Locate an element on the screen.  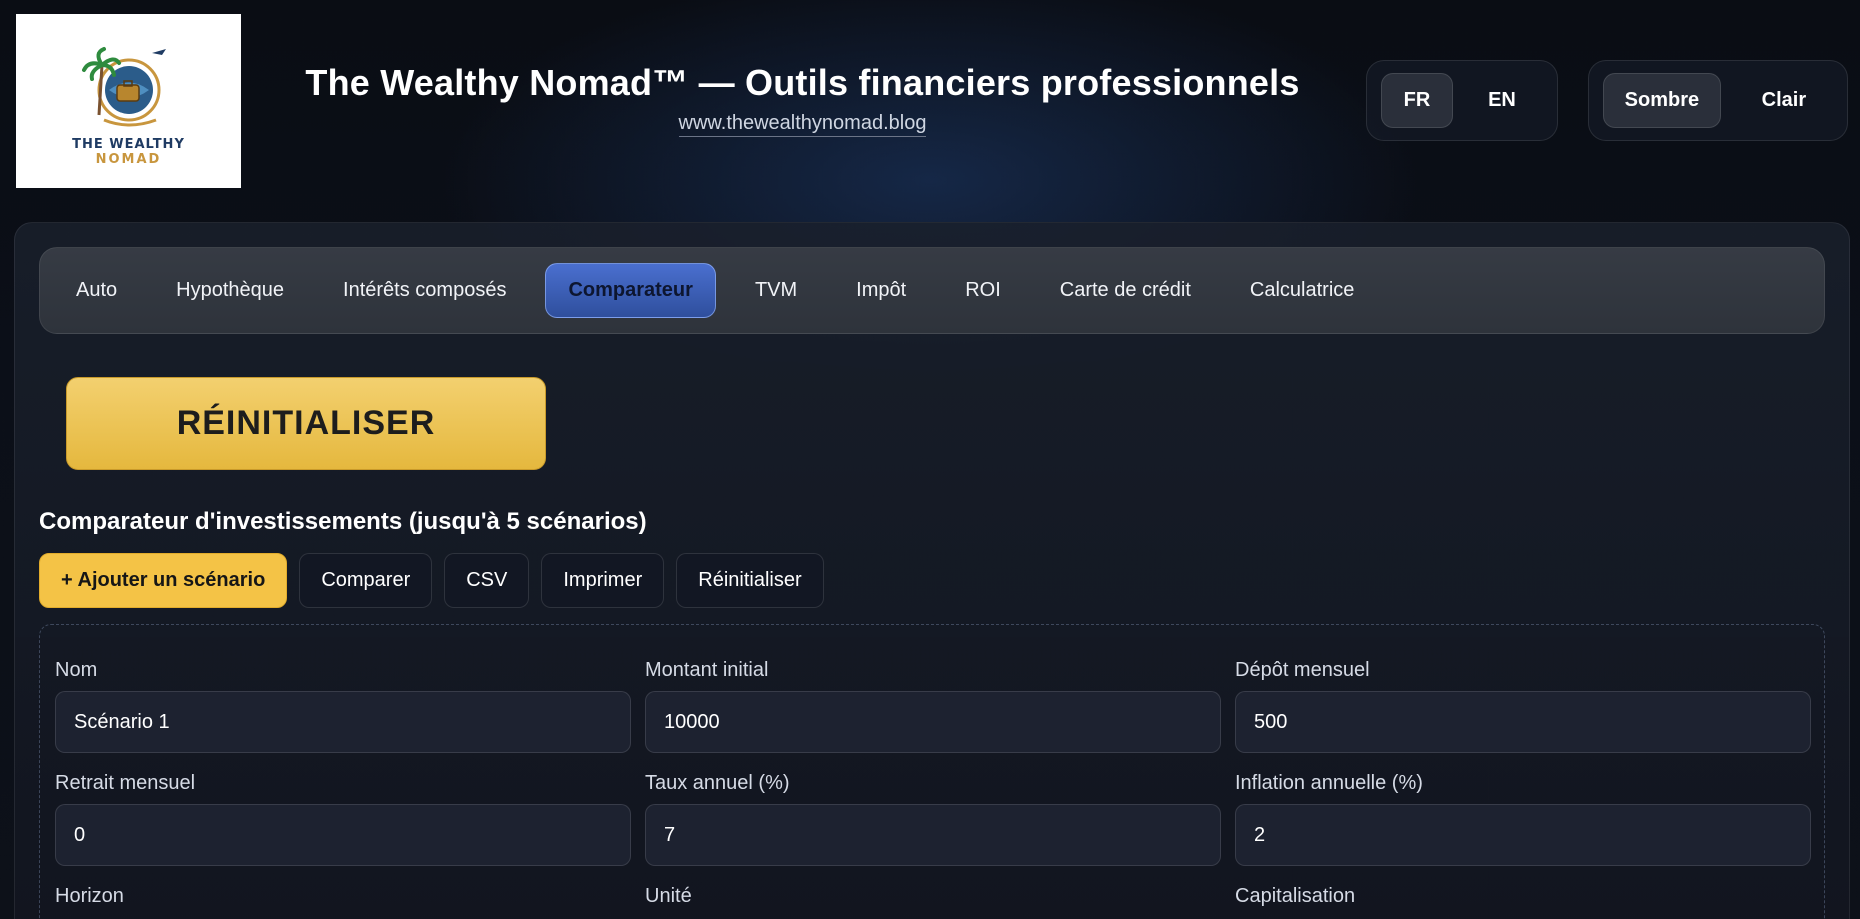
field-inflation: Inflation annuelle (%) is located at coordinates (1523, 819).